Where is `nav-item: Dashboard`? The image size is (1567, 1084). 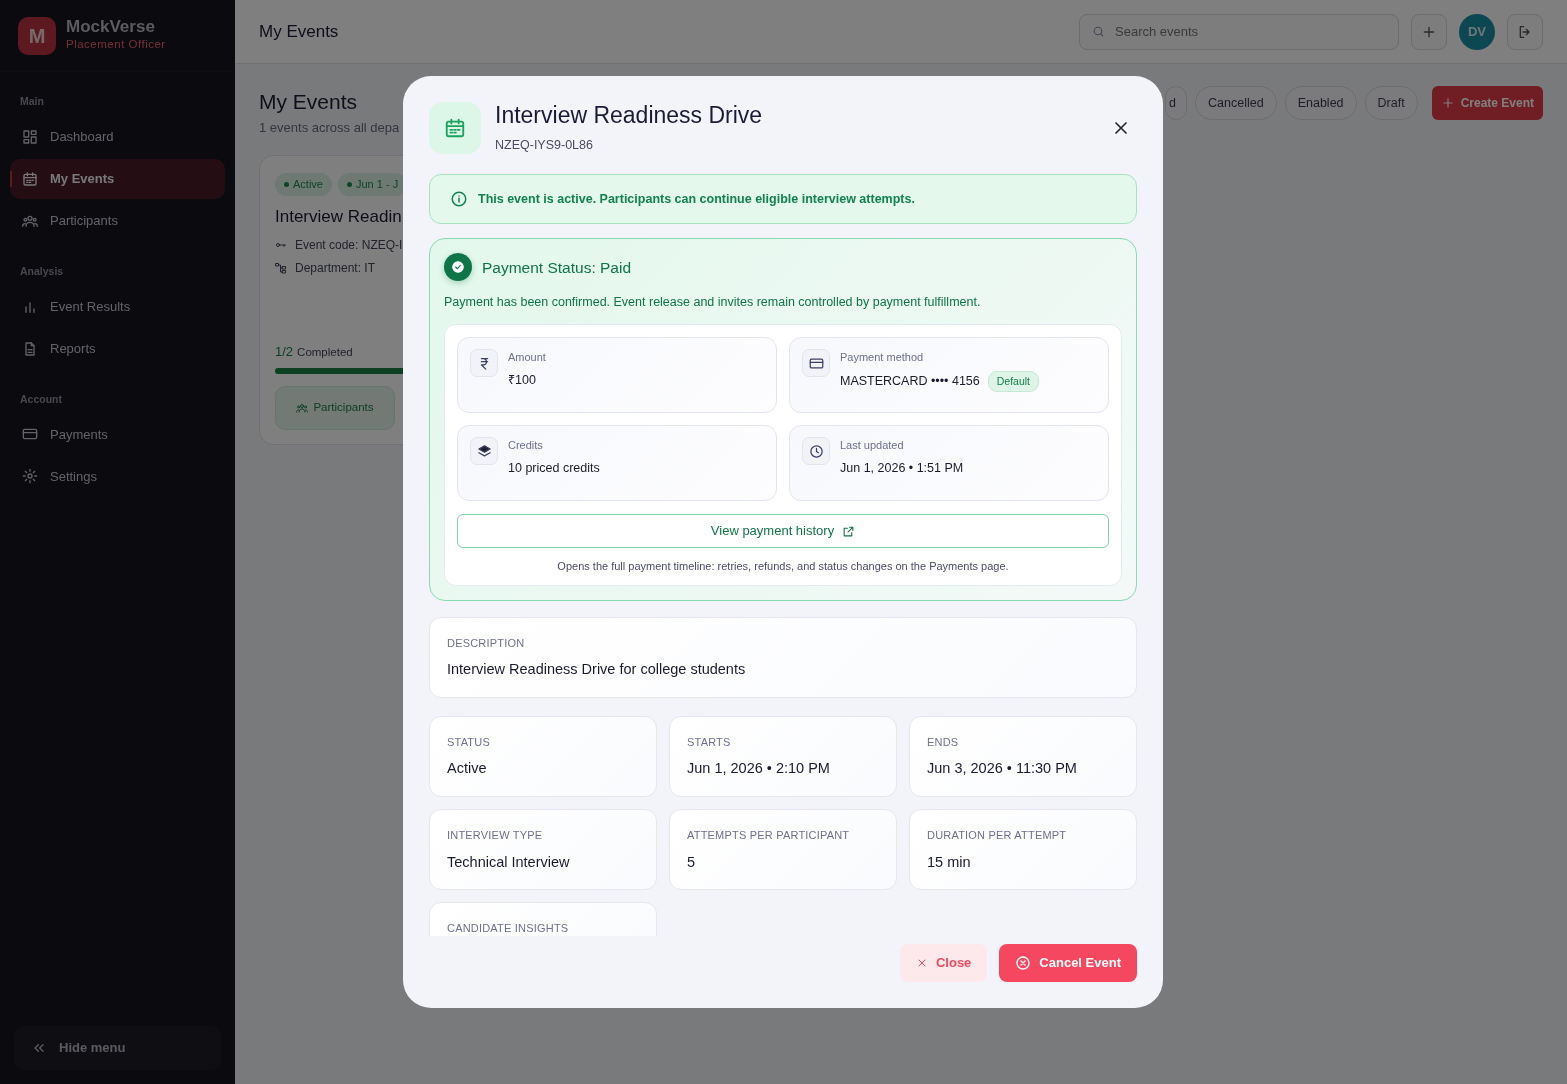 nav-item: Dashboard is located at coordinates (117, 136).